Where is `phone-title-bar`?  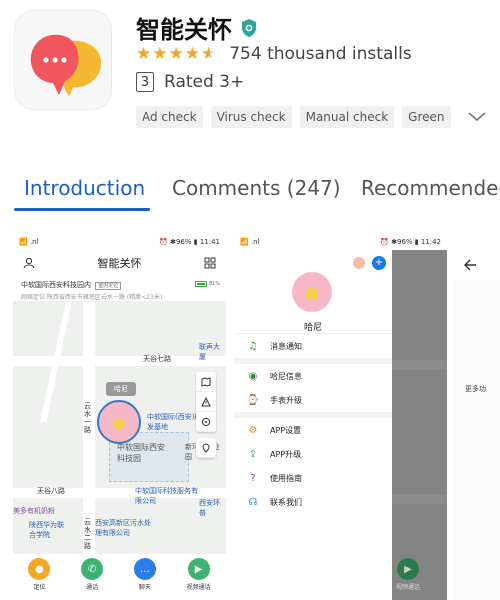
phone-title-bar is located at coordinates (477, 265).